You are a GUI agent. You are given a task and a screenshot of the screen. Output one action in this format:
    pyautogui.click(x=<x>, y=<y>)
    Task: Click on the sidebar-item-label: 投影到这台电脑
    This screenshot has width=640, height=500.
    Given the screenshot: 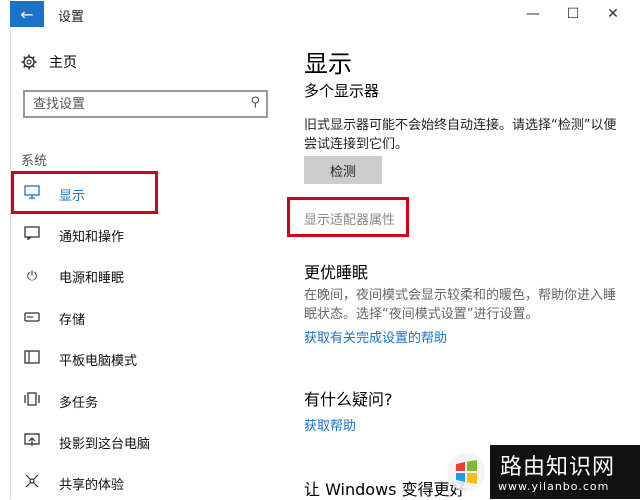 What is the action you would take?
    pyautogui.click(x=105, y=444)
    